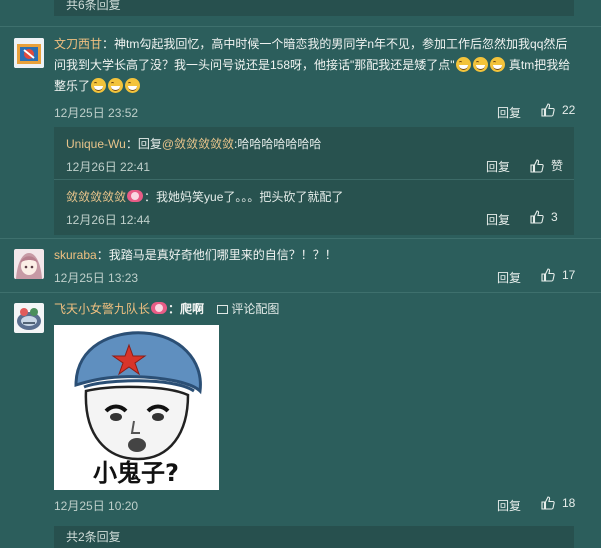 The width and height of the screenshot is (601, 548). Describe the element at coordinates (102, 309) in the screenshot. I see `comment-username: 飞天小女警九队长` at that location.